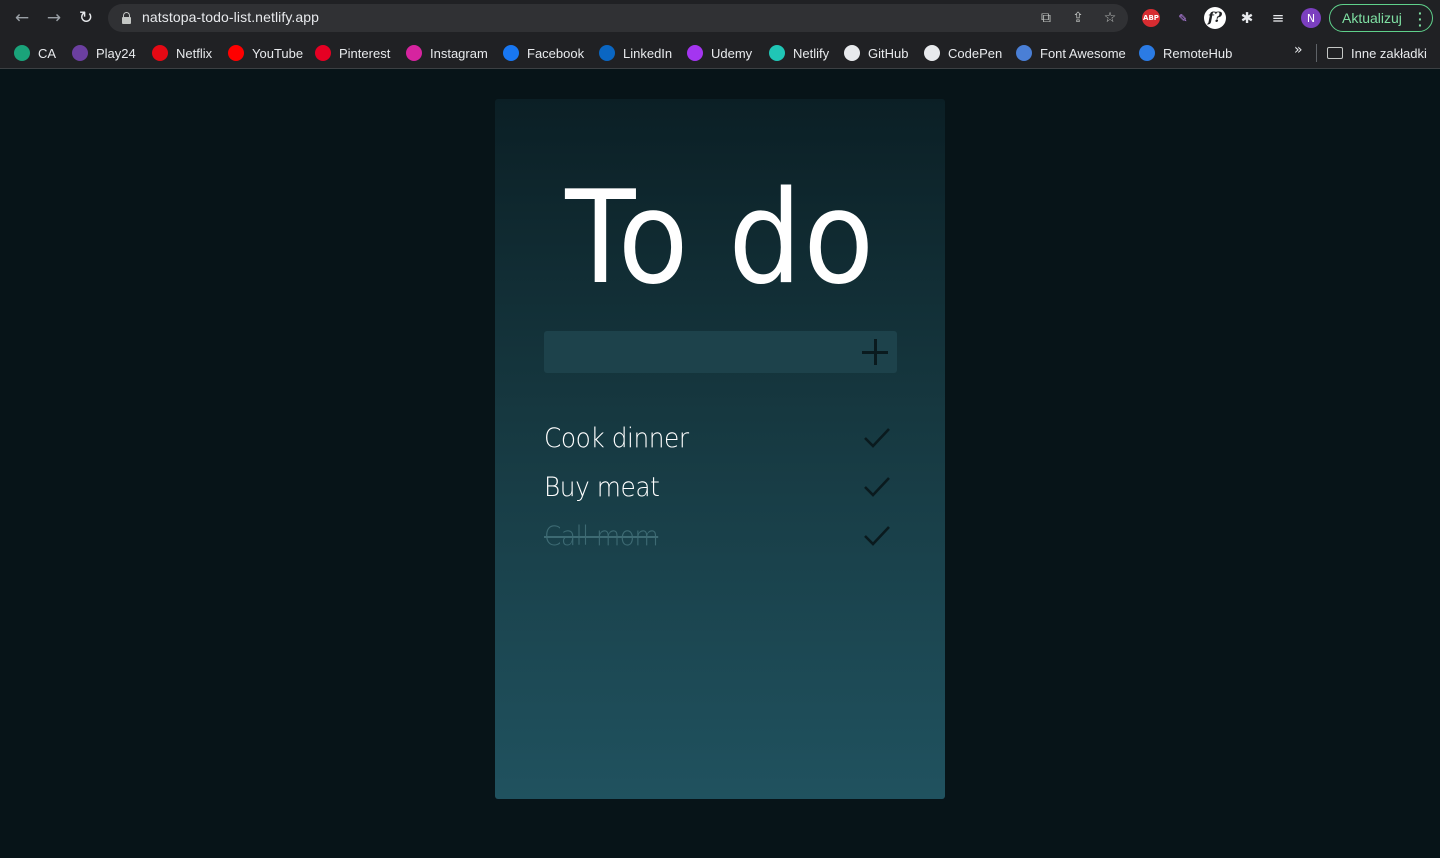  I want to click on remotehub-icon, so click(1147, 53).